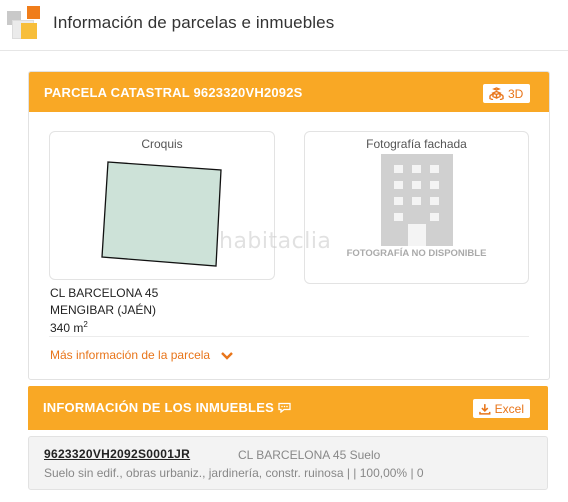 The width and height of the screenshot is (568, 502). I want to click on no-photo-text: FOTOGRAFÍA NO DISPONIBLE, so click(416, 253).